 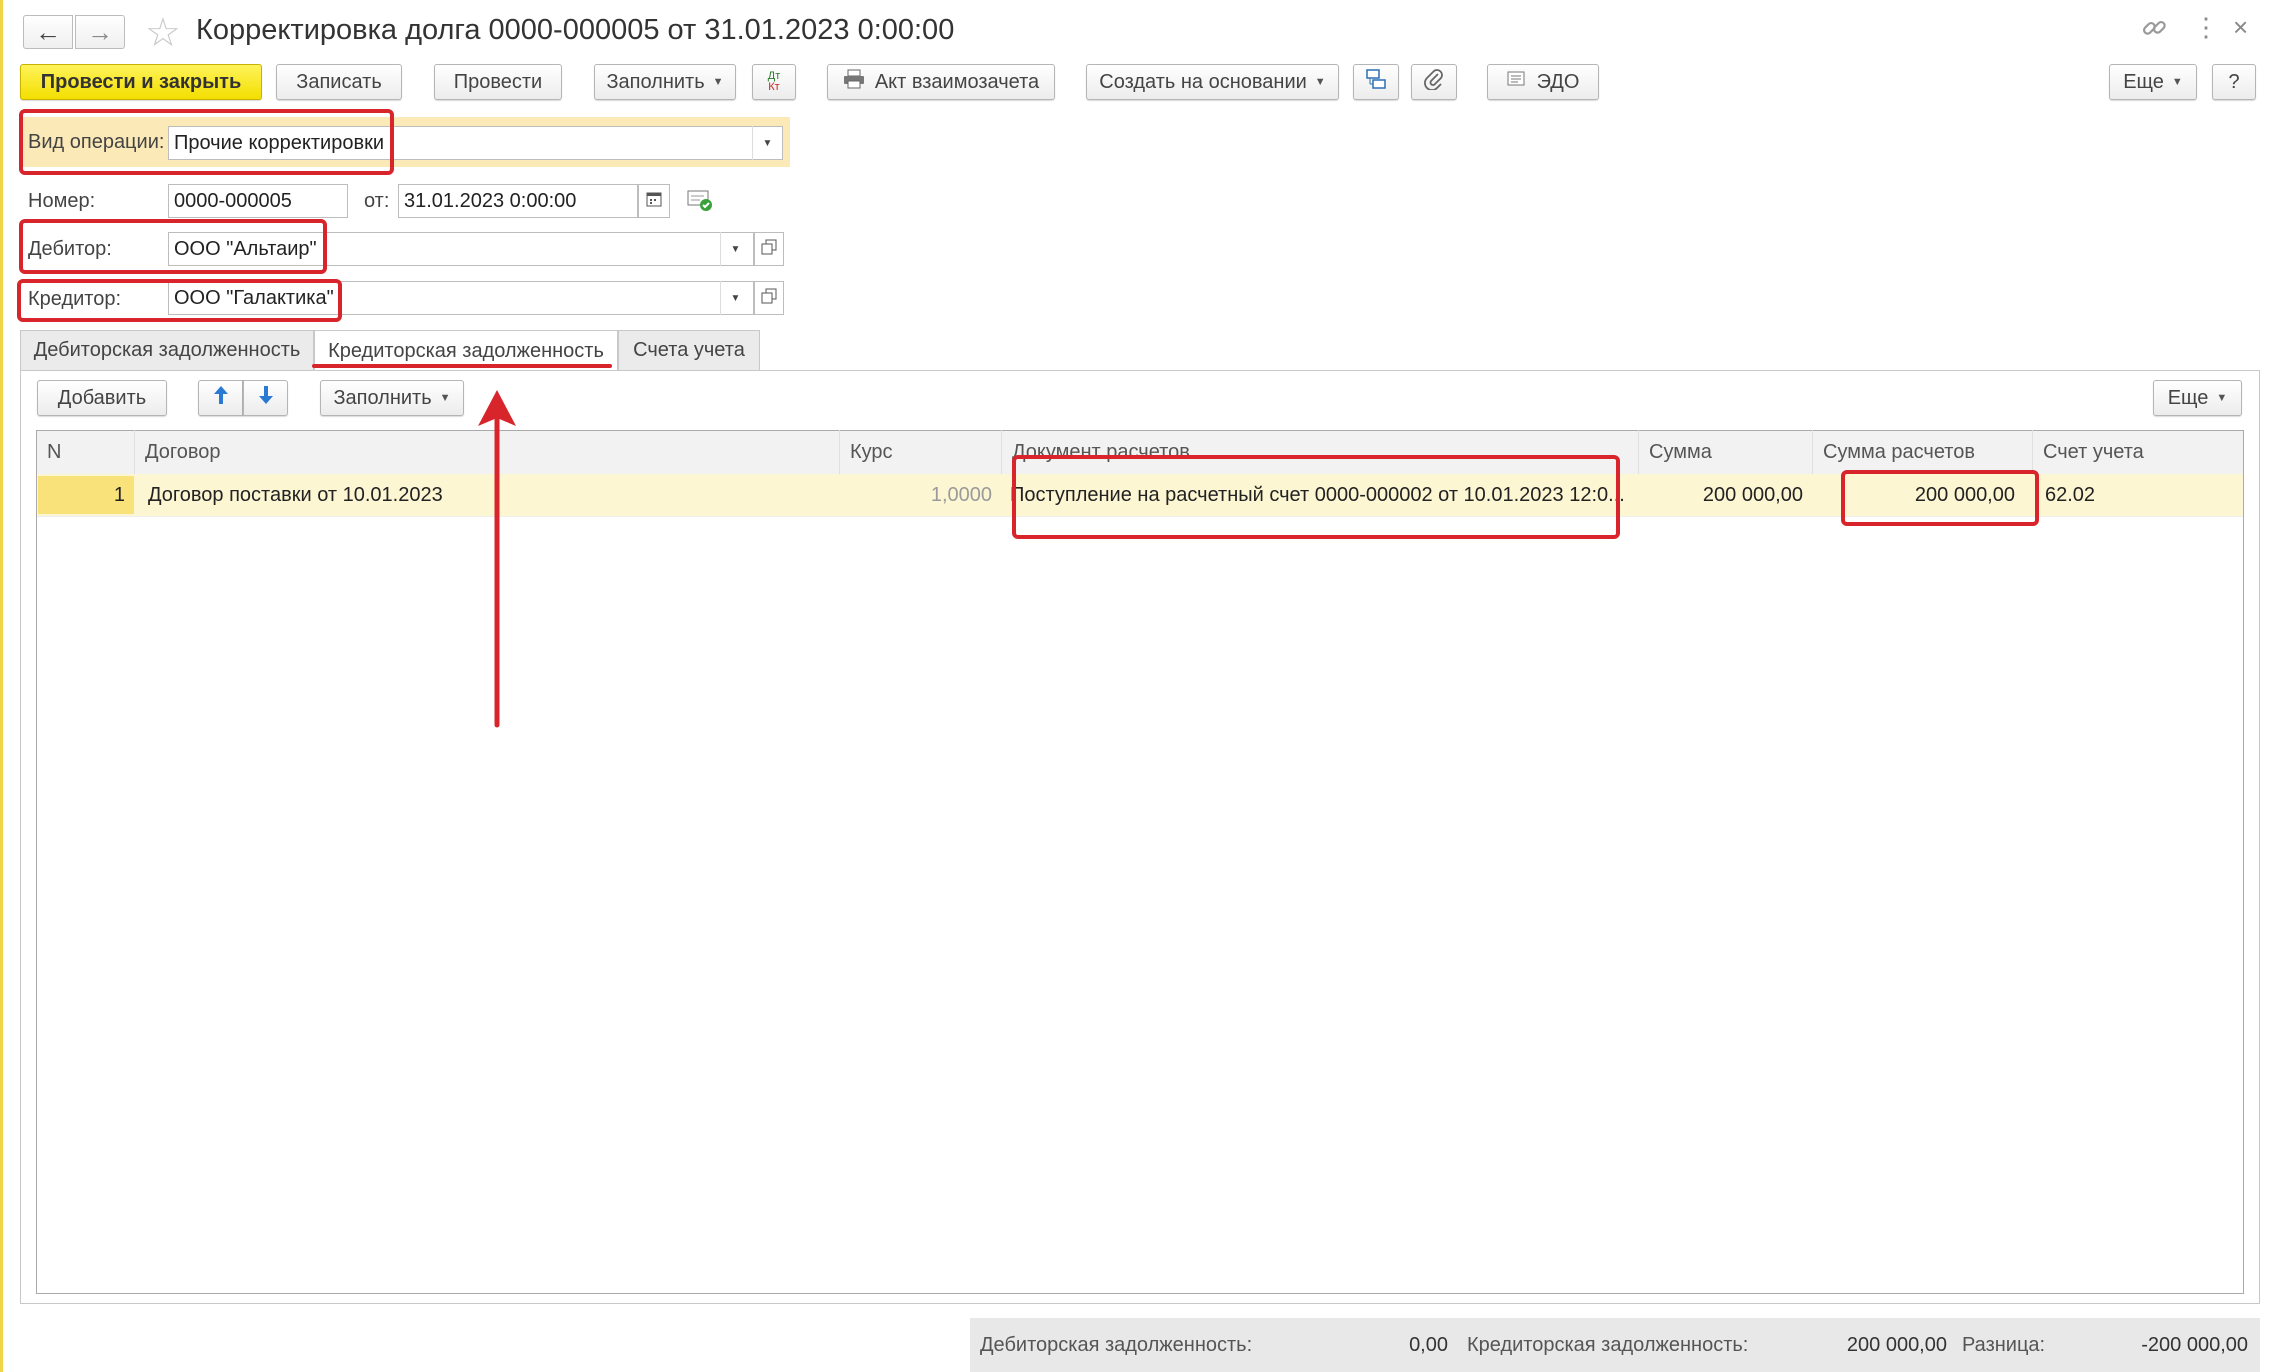 I want to click on creditor-dropdown: ▼, so click(x=735, y=298).